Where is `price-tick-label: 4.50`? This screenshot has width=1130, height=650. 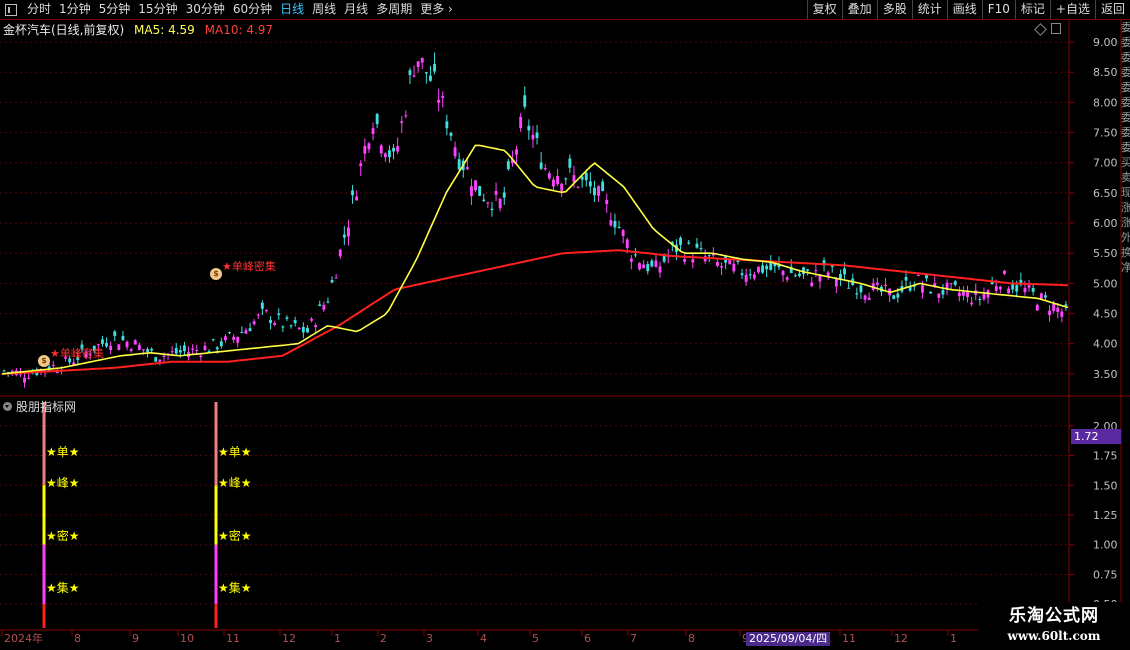
price-tick-label: 4.50 is located at coordinates (1105, 314).